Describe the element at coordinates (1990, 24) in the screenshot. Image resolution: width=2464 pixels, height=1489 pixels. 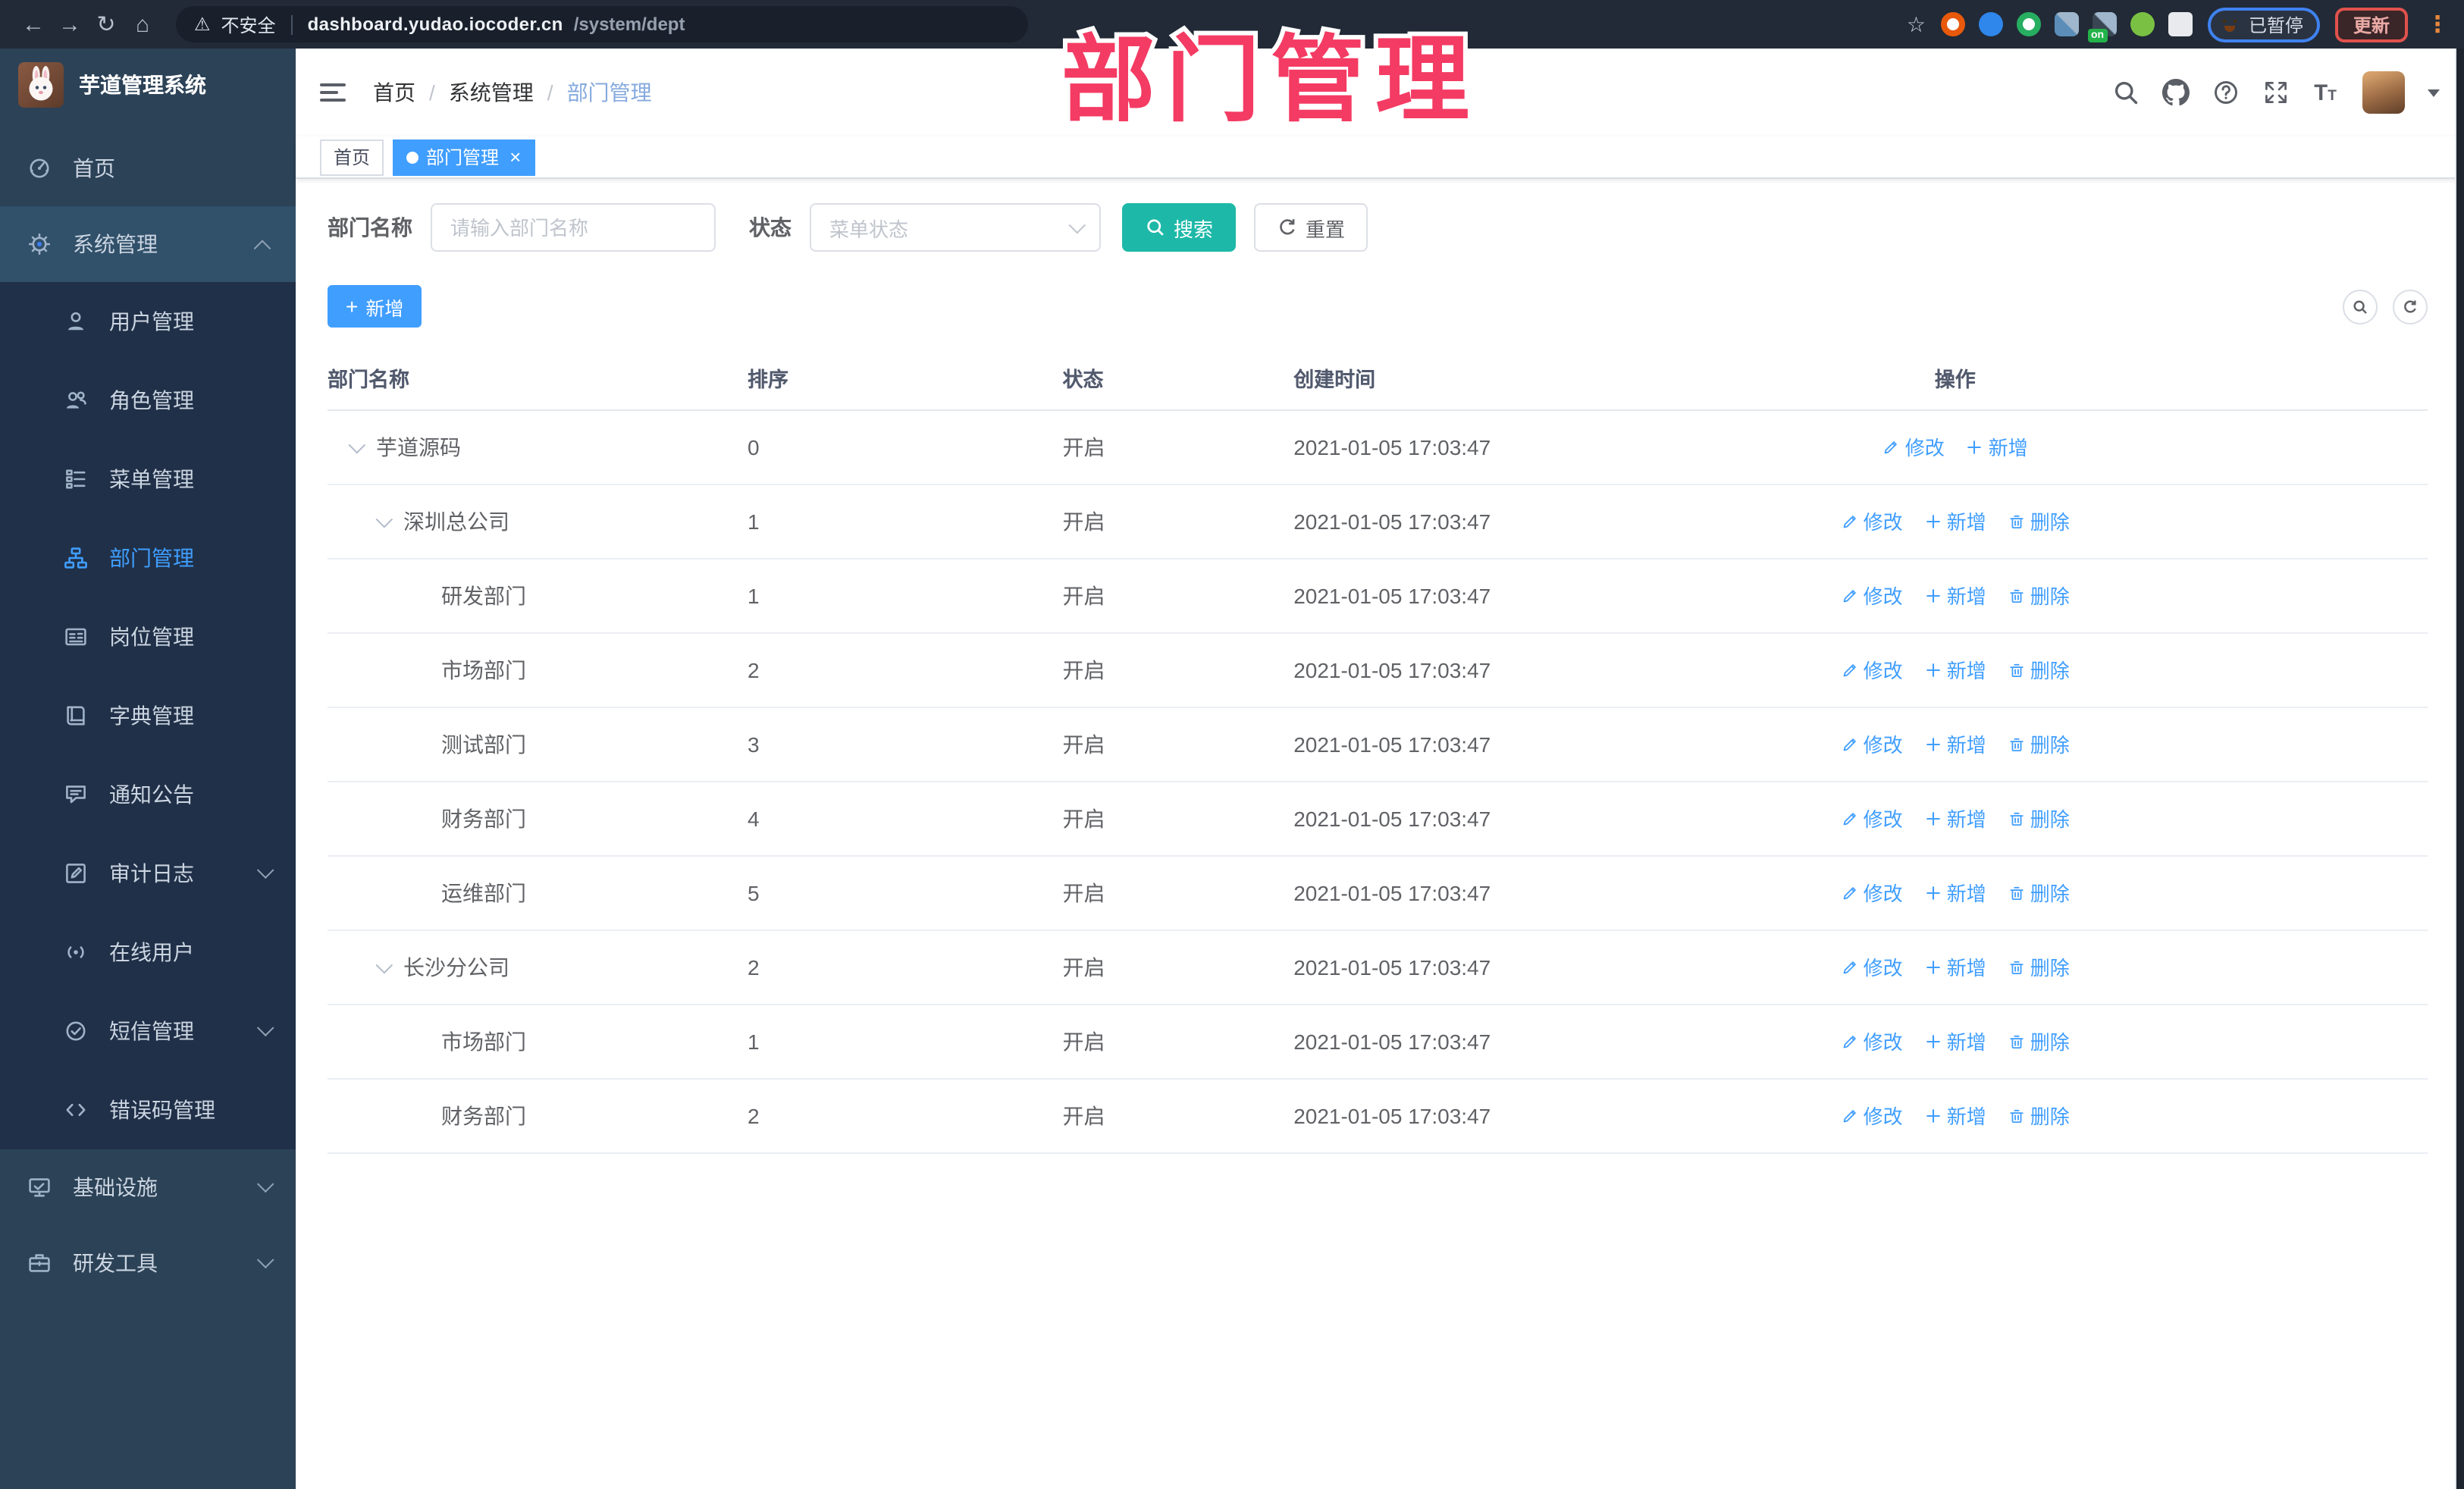
I see `pin-extension-icon` at that location.